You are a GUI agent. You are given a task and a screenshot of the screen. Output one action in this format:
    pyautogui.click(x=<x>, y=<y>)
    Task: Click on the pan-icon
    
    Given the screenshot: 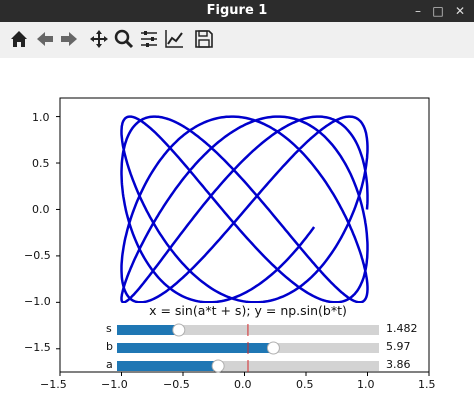 What is the action you would take?
    pyautogui.click(x=99, y=39)
    